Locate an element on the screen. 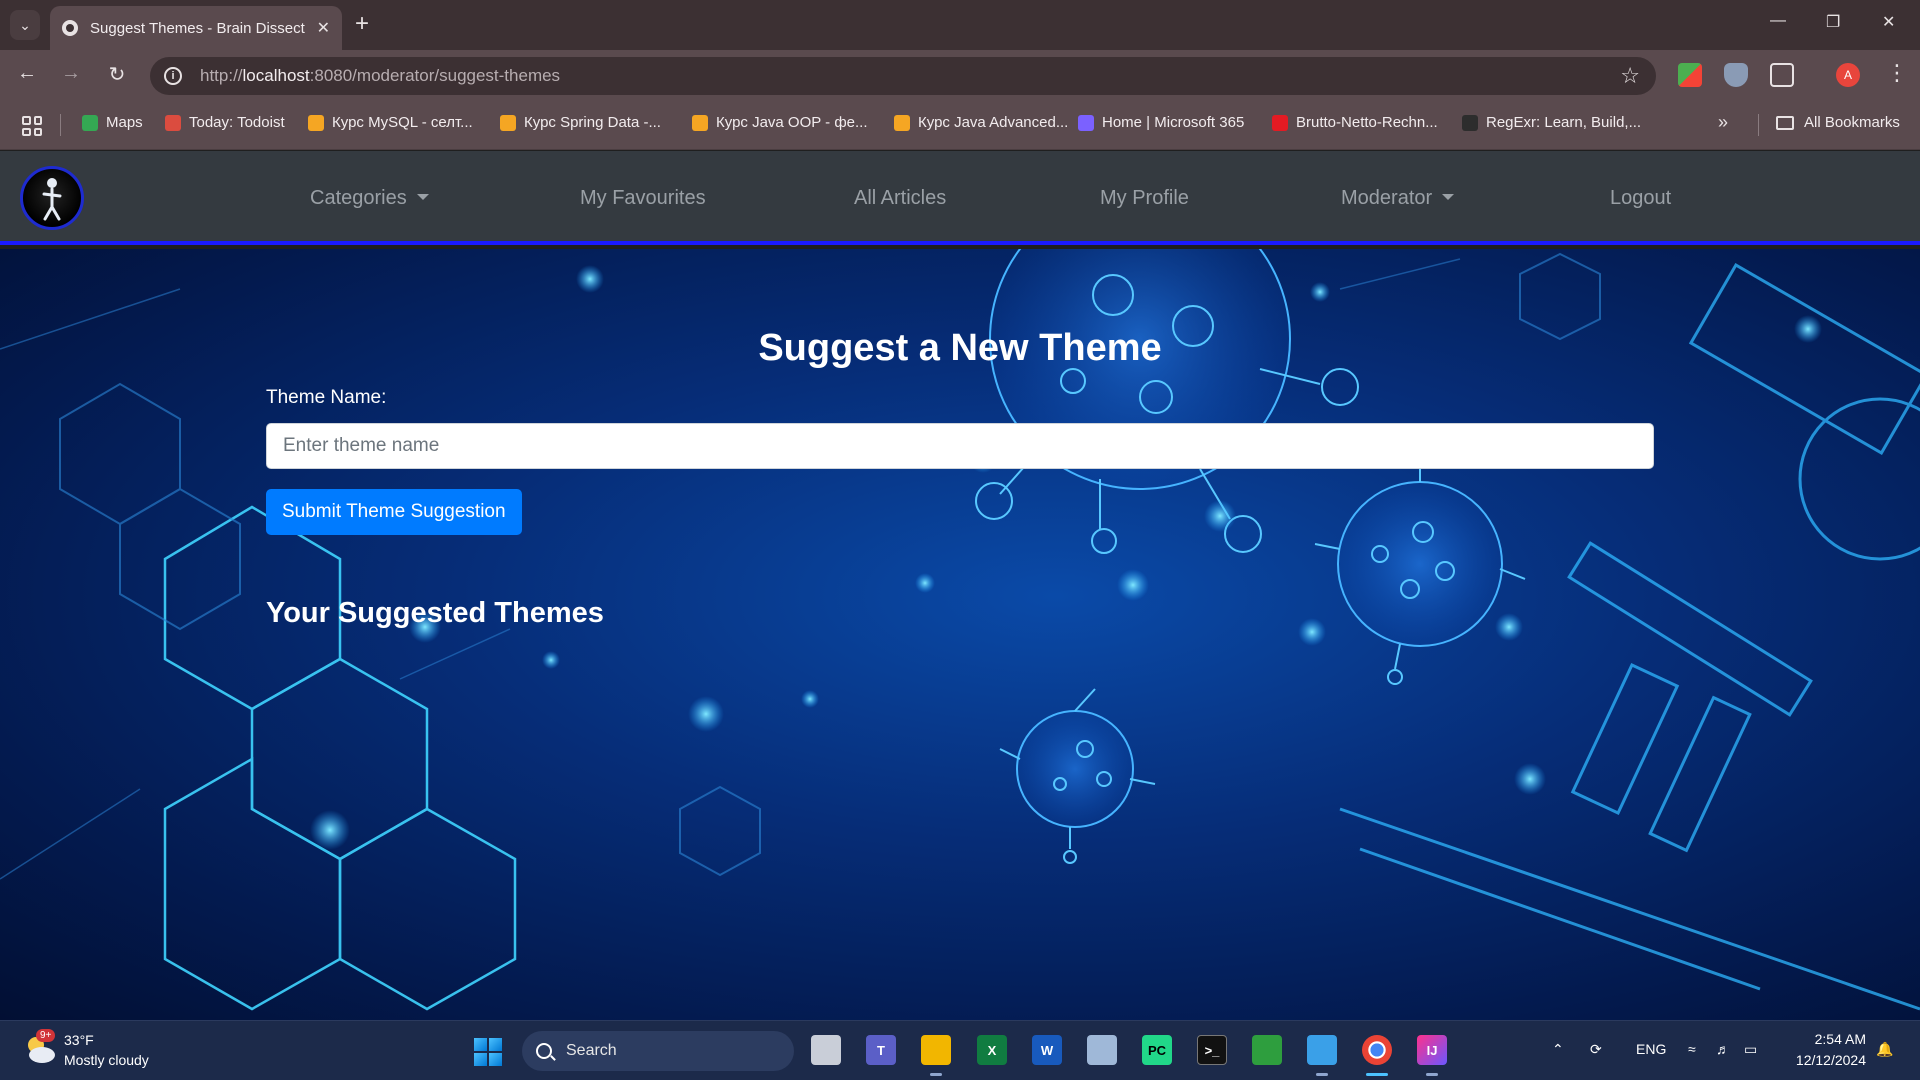 The width and height of the screenshot is (1920, 1080). new-tab-plus-icon: + is located at coordinates (362, 24).